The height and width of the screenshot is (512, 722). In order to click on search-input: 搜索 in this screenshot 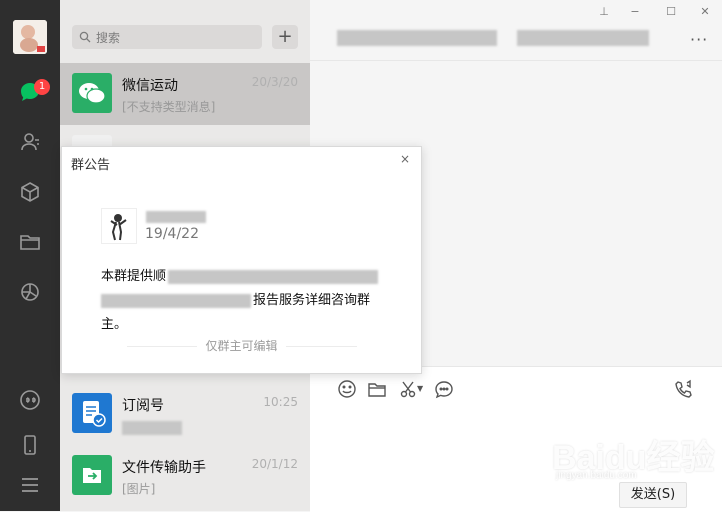, I will do `click(167, 37)`.